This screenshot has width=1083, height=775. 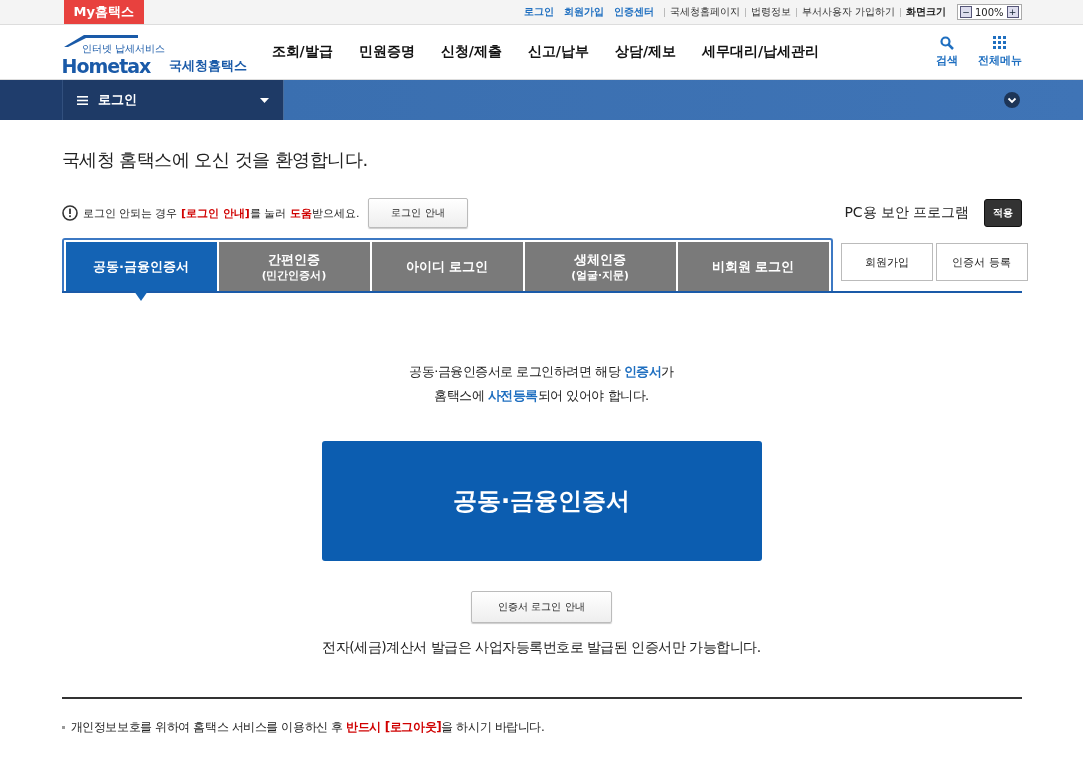 I want to click on header-tool-button: 검색, so click(x=946, y=52).